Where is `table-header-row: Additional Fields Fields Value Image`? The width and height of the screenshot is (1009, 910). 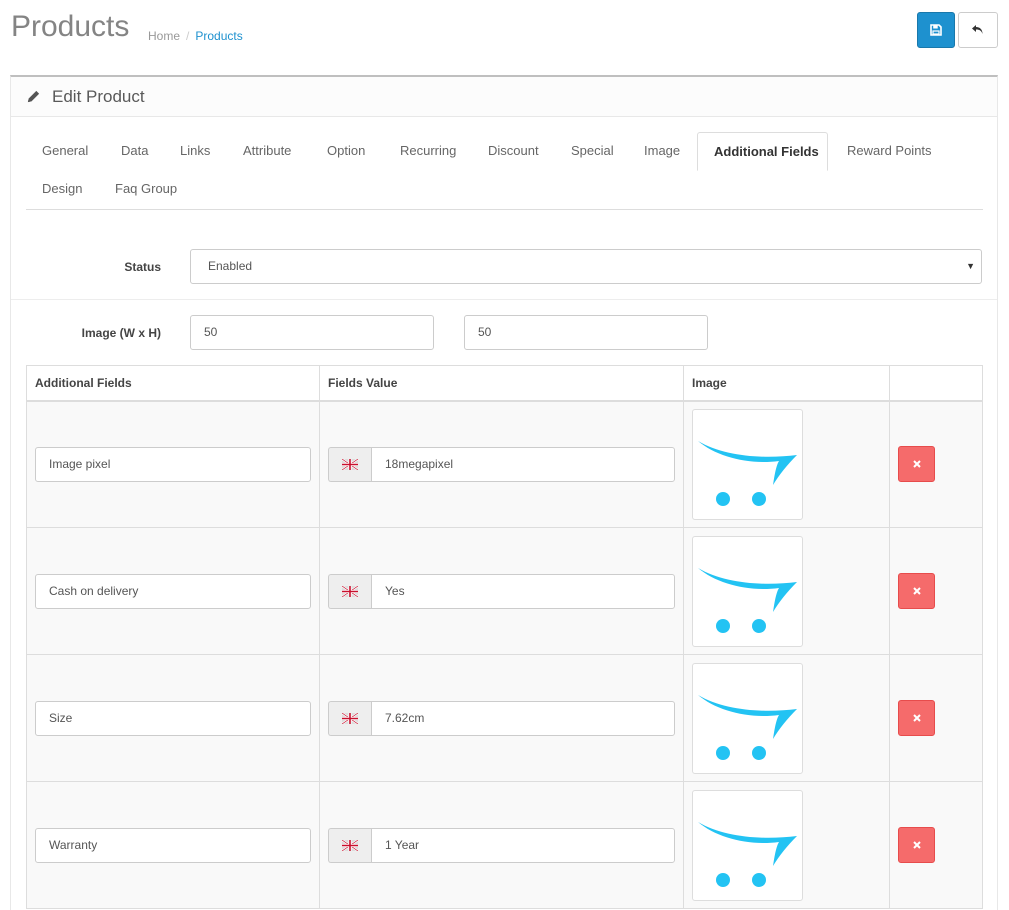
table-header-row: Additional Fields Fields Value Image is located at coordinates (504, 383).